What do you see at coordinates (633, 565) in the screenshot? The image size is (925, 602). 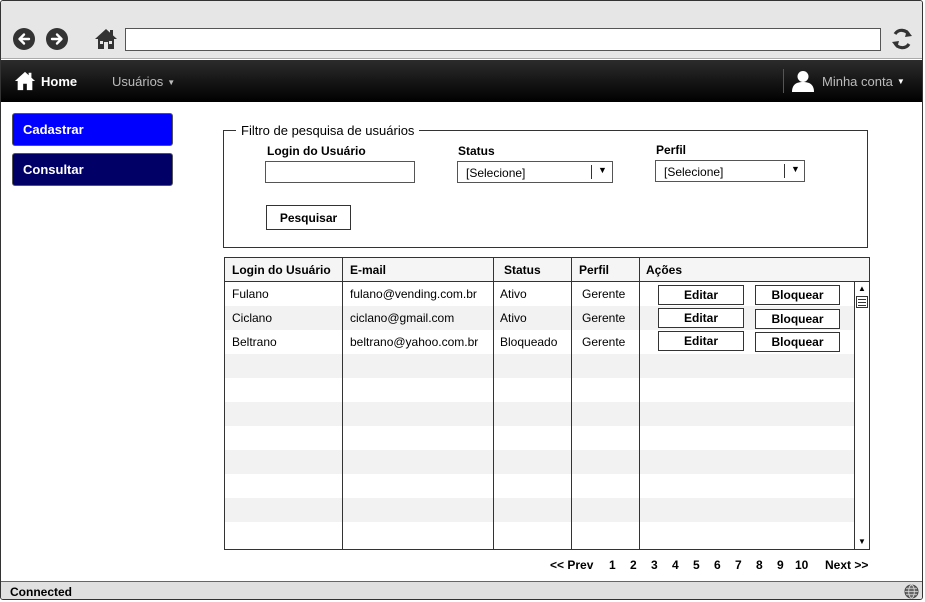 I see `pagination-page-2: 2` at bounding box center [633, 565].